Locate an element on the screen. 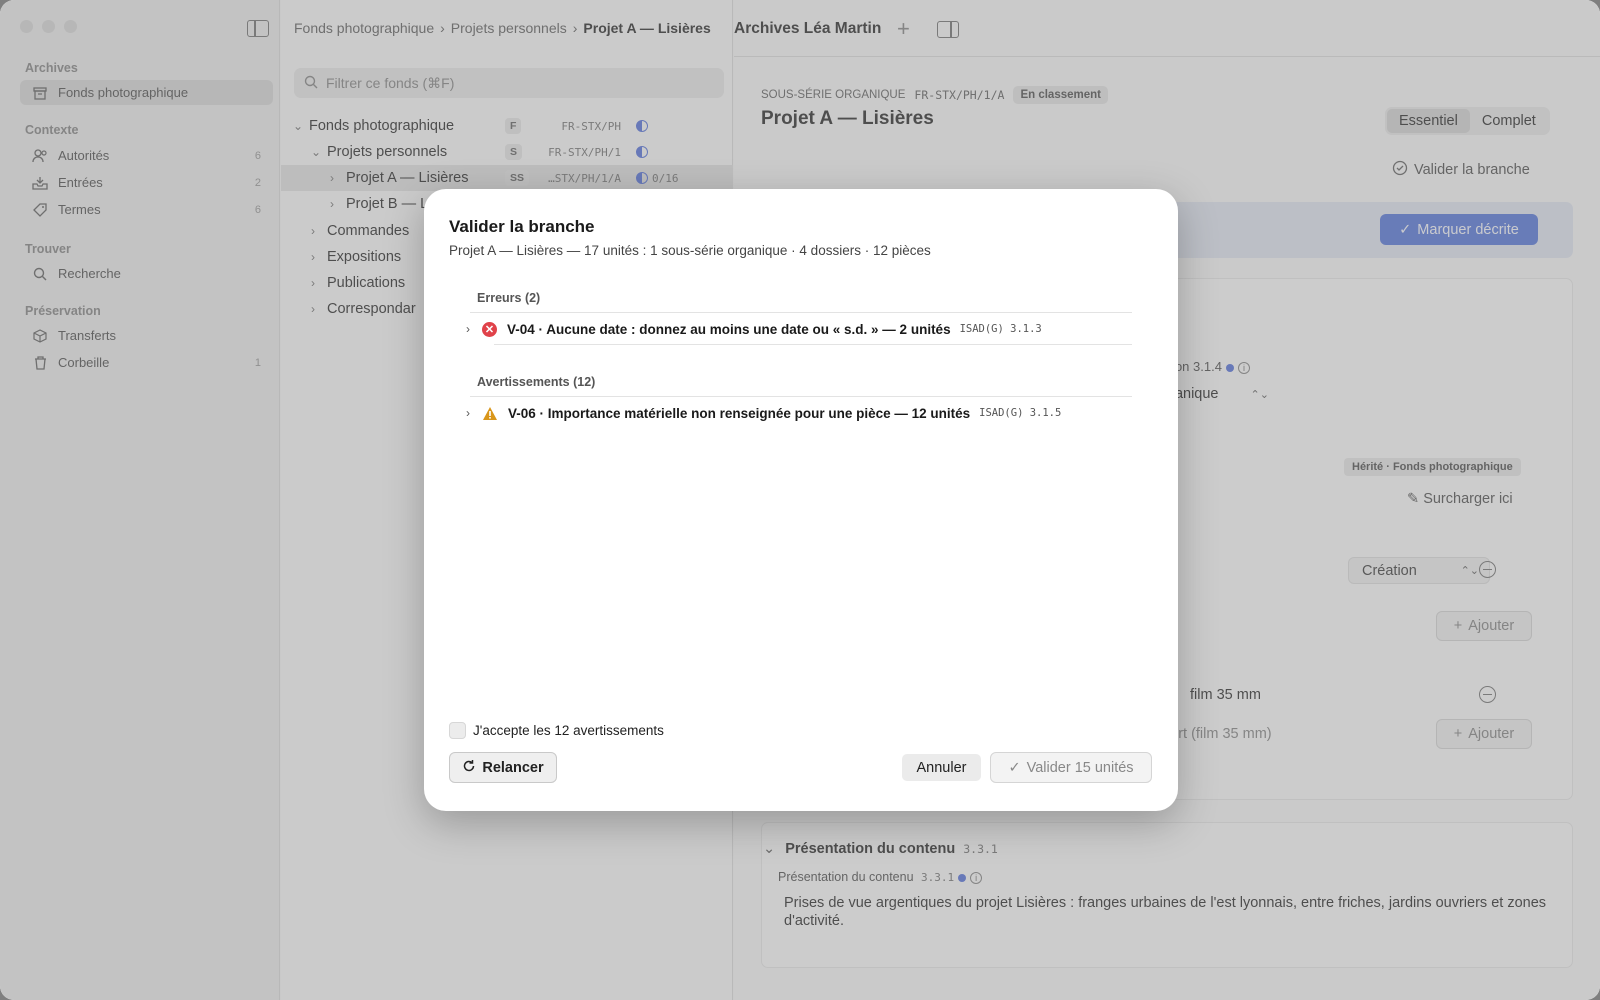 The image size is (1600, 1000). dialog-title: Valider la branche is located at coordinates (522, 226).